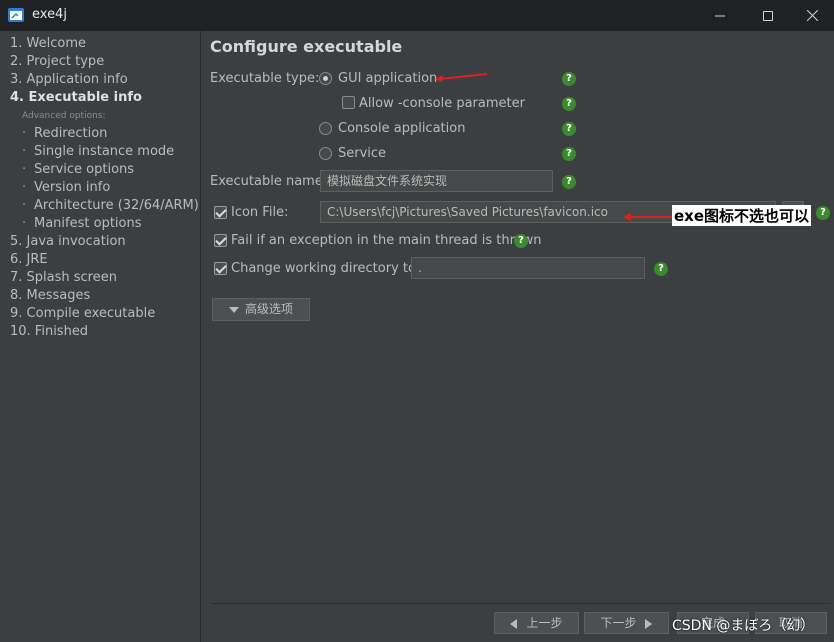 This screenshot has width=834, height=642. Describe the element at coordinates (325, 268) in the screenshot. I see `change-working-dir-label: Change working directory to:` at that location.